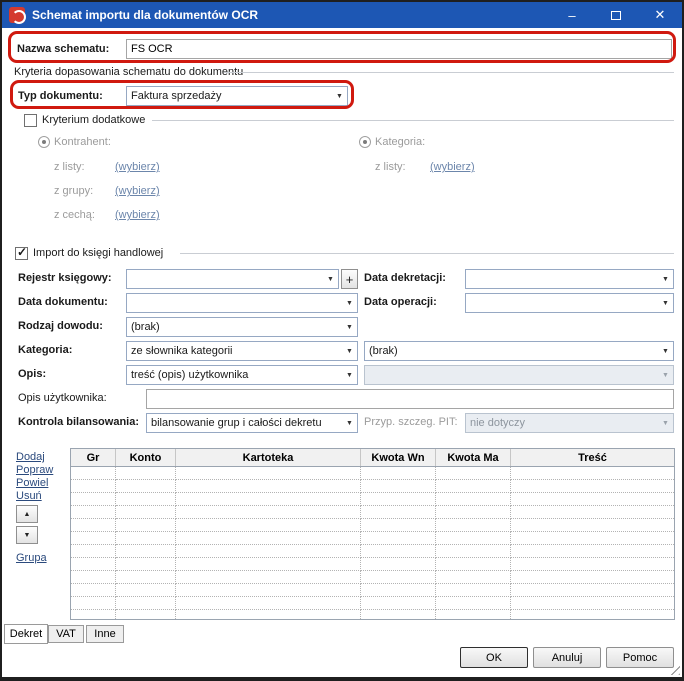 The image size is (684, 681). I want to click on kategoria-label: Kategoria:, so click(45, 350).